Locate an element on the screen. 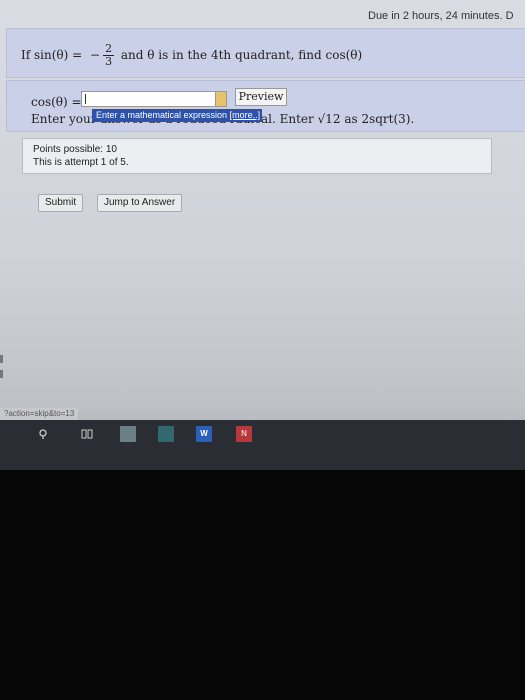 This screenshot has height=700, width=525. negative-sign: − is located at coordinates (95, 55).